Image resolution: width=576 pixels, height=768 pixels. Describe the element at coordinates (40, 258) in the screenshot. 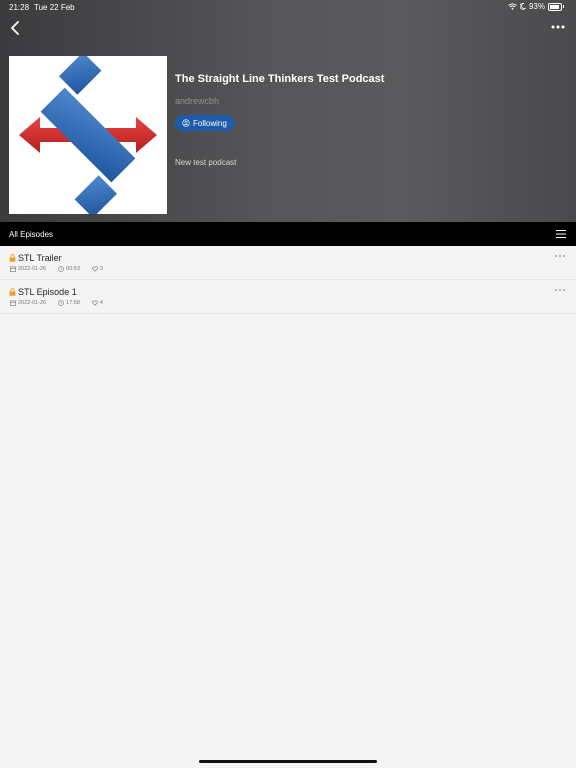

I see `episode-title: STL Trailer` at that location.